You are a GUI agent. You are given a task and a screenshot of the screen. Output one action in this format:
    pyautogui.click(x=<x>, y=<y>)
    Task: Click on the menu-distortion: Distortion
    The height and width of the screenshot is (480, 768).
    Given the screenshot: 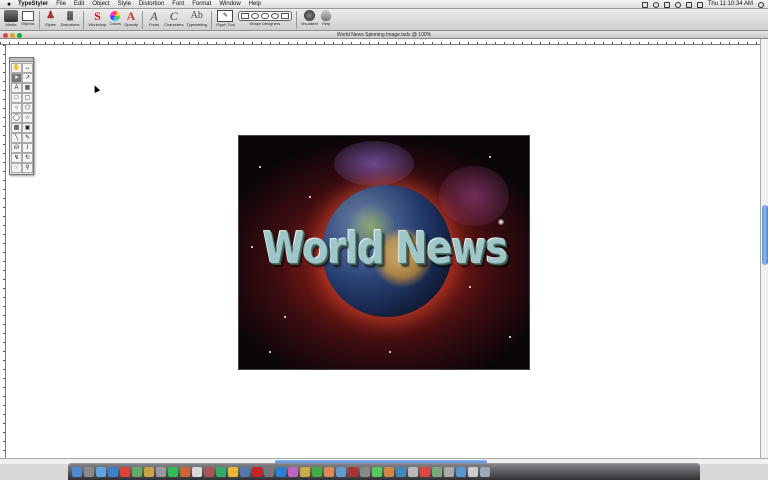 What is the action you would take?
    pyautogui.click(x=151, y=4)
    